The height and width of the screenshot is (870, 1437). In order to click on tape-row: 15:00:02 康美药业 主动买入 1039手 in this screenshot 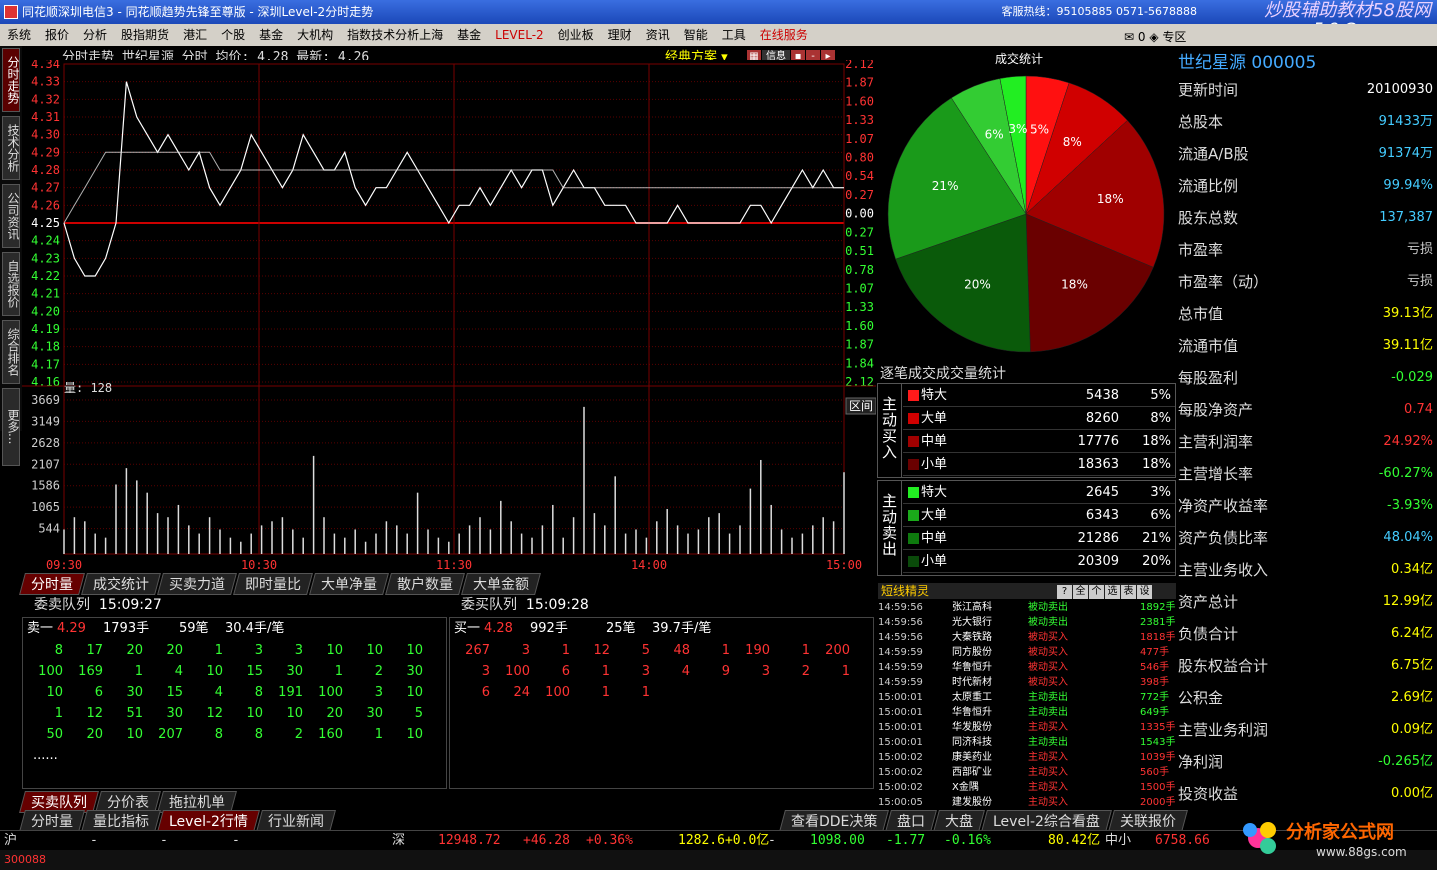, I will do `click(1027, 757)`.